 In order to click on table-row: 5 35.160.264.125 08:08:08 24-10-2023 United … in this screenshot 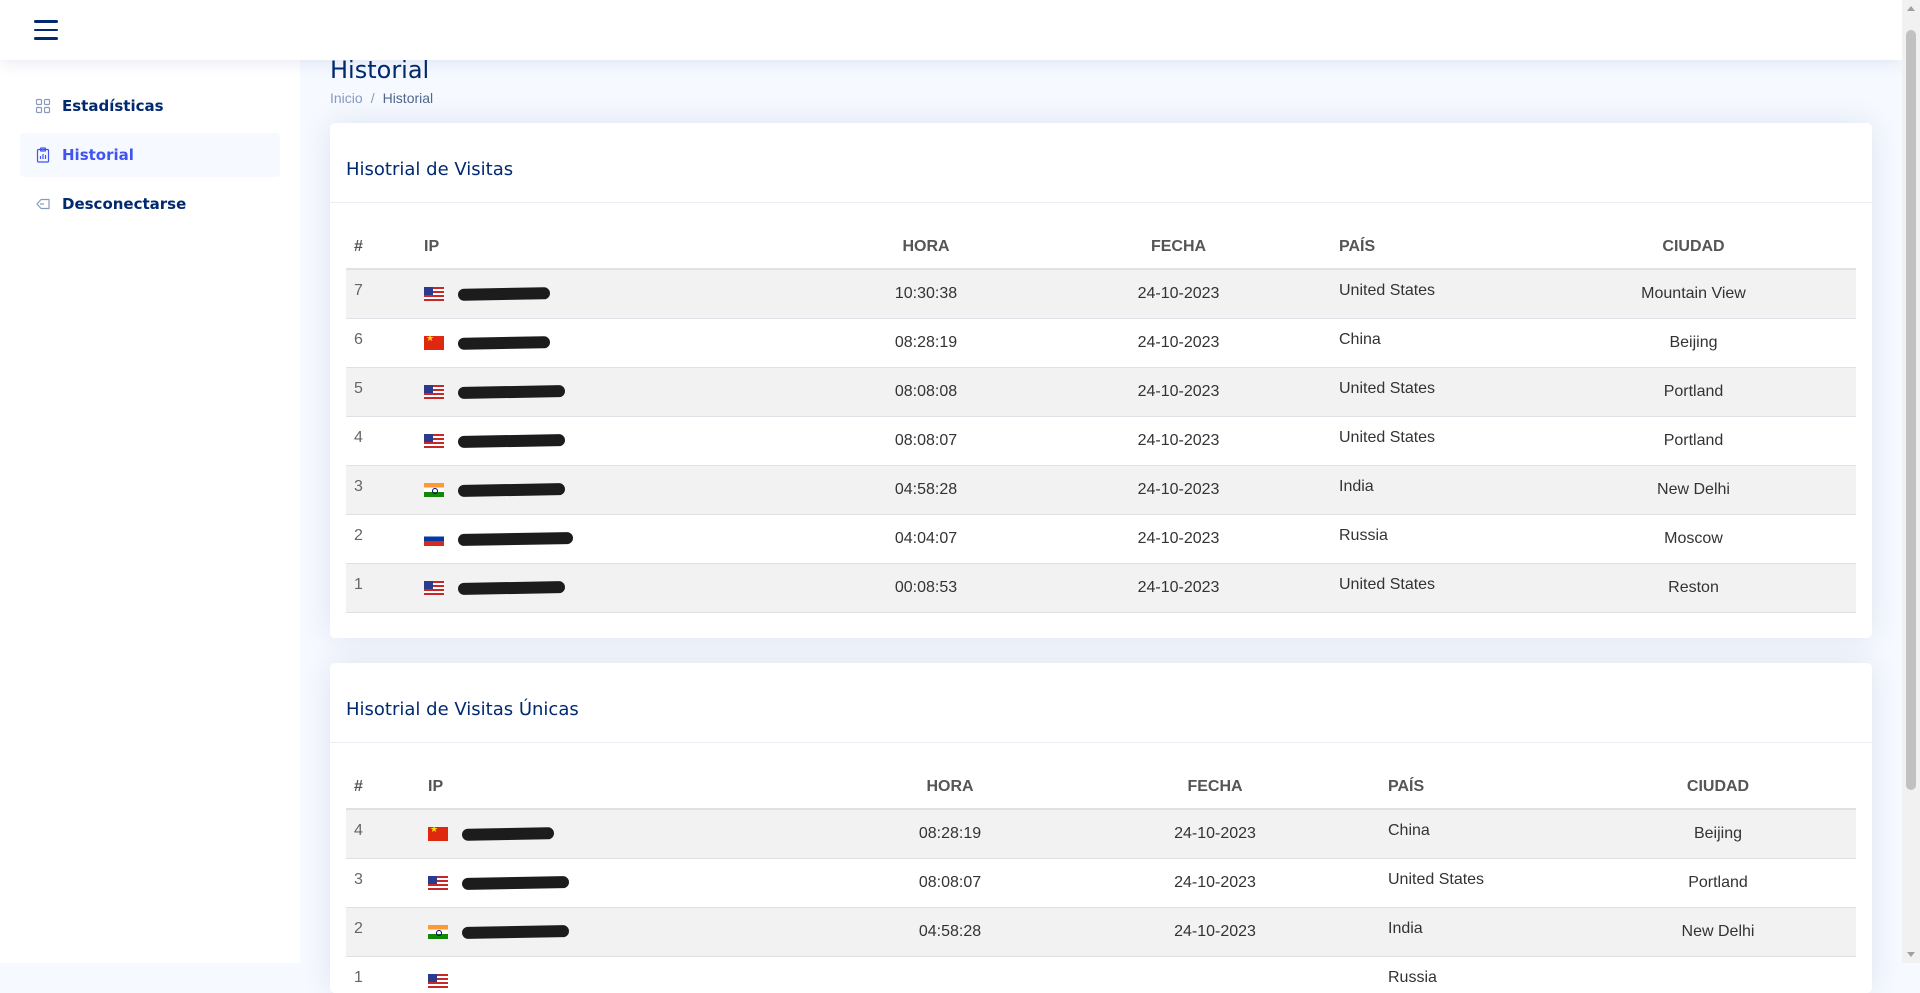, I will do `click(1101, 392)`.